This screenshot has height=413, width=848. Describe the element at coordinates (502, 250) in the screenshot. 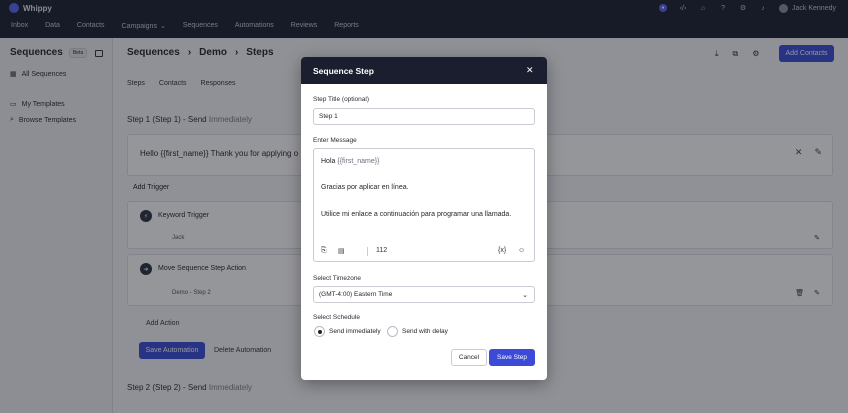

I see `variable-icon: {x}` at that location.